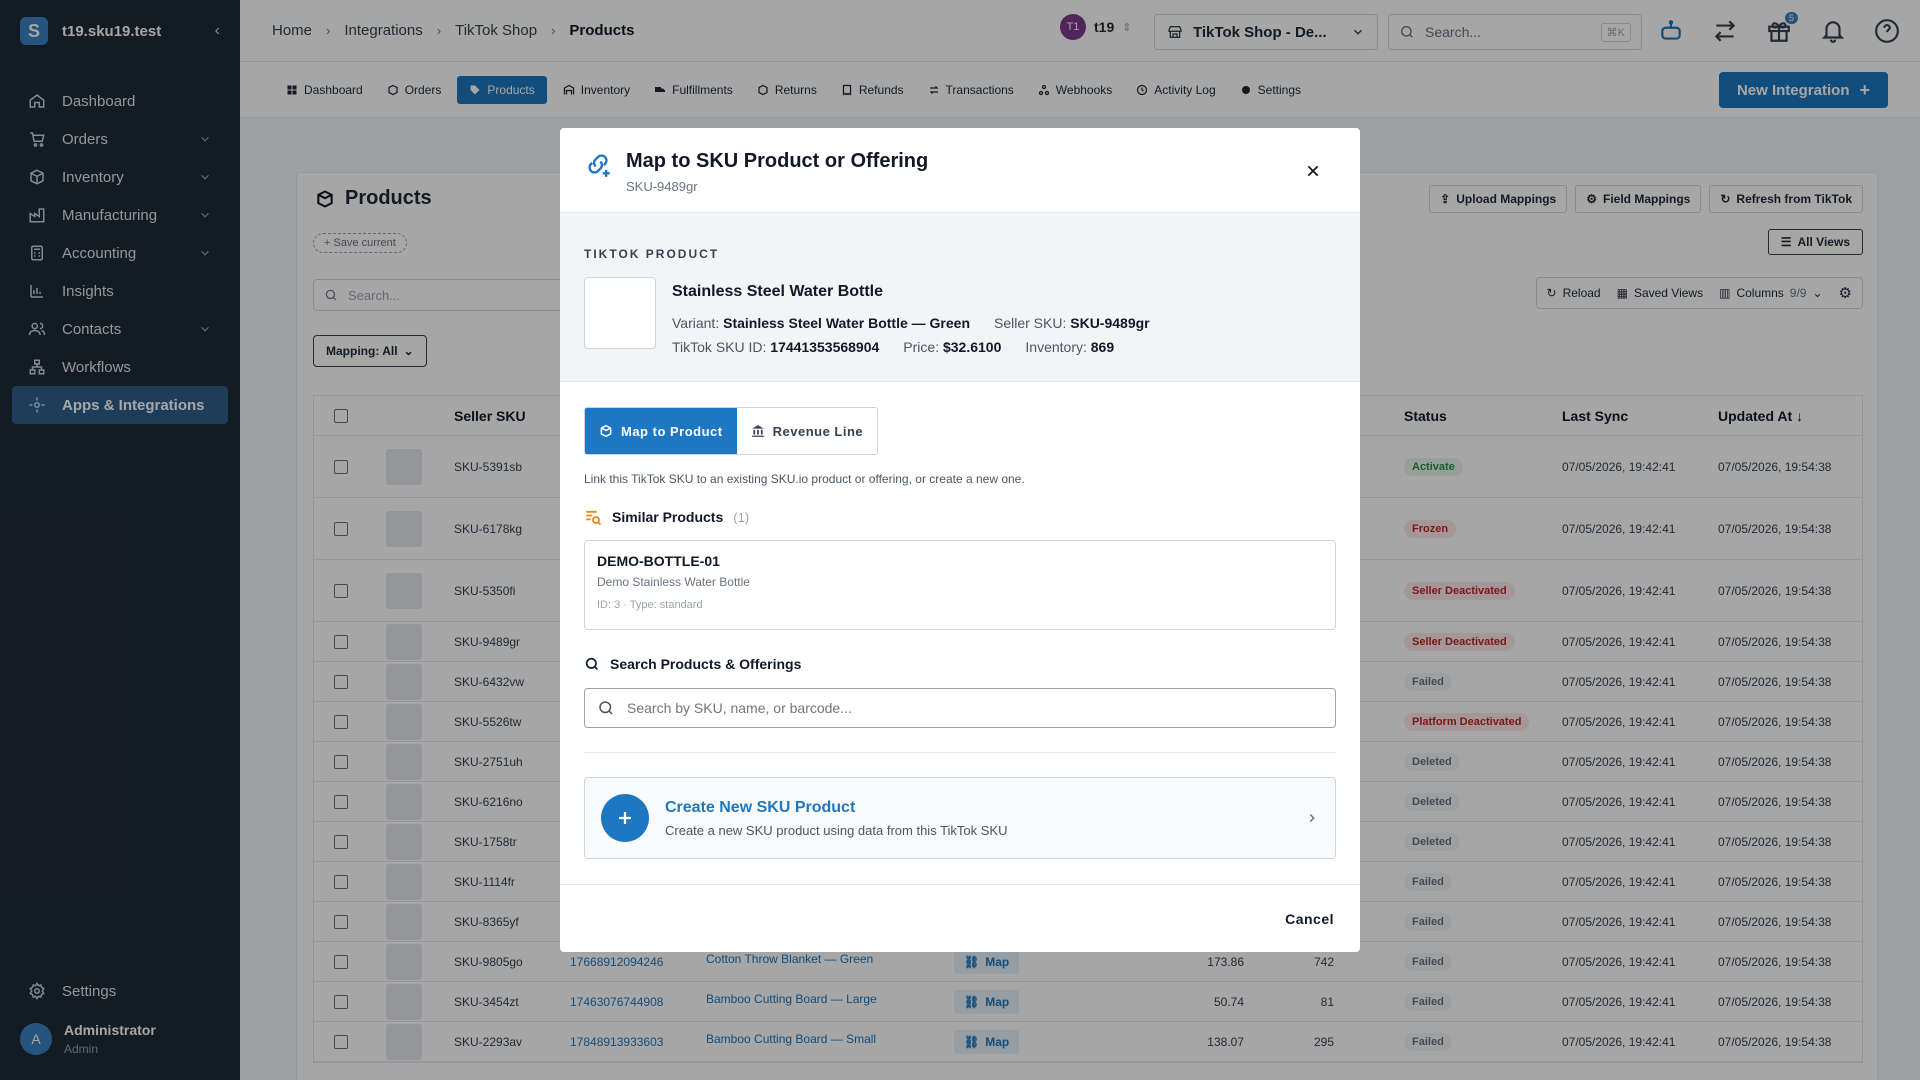  I want to click on variant-value: Stainless Steel Water Bottle — Green, so click(846, 323).